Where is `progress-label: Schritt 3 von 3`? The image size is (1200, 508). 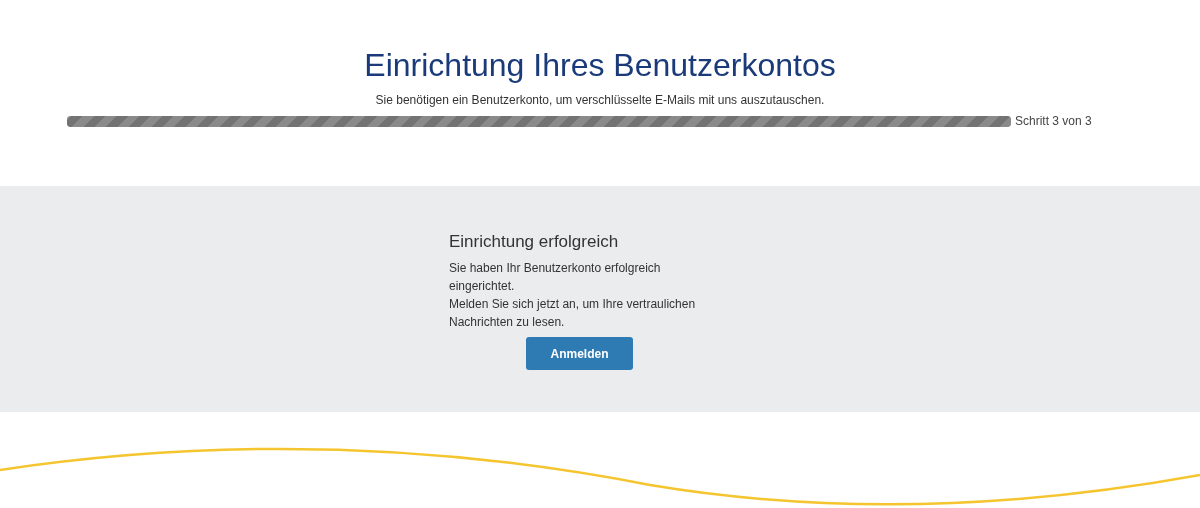 progress-label: Schritt 3 von 3 is located at coordinates (1053, 121).